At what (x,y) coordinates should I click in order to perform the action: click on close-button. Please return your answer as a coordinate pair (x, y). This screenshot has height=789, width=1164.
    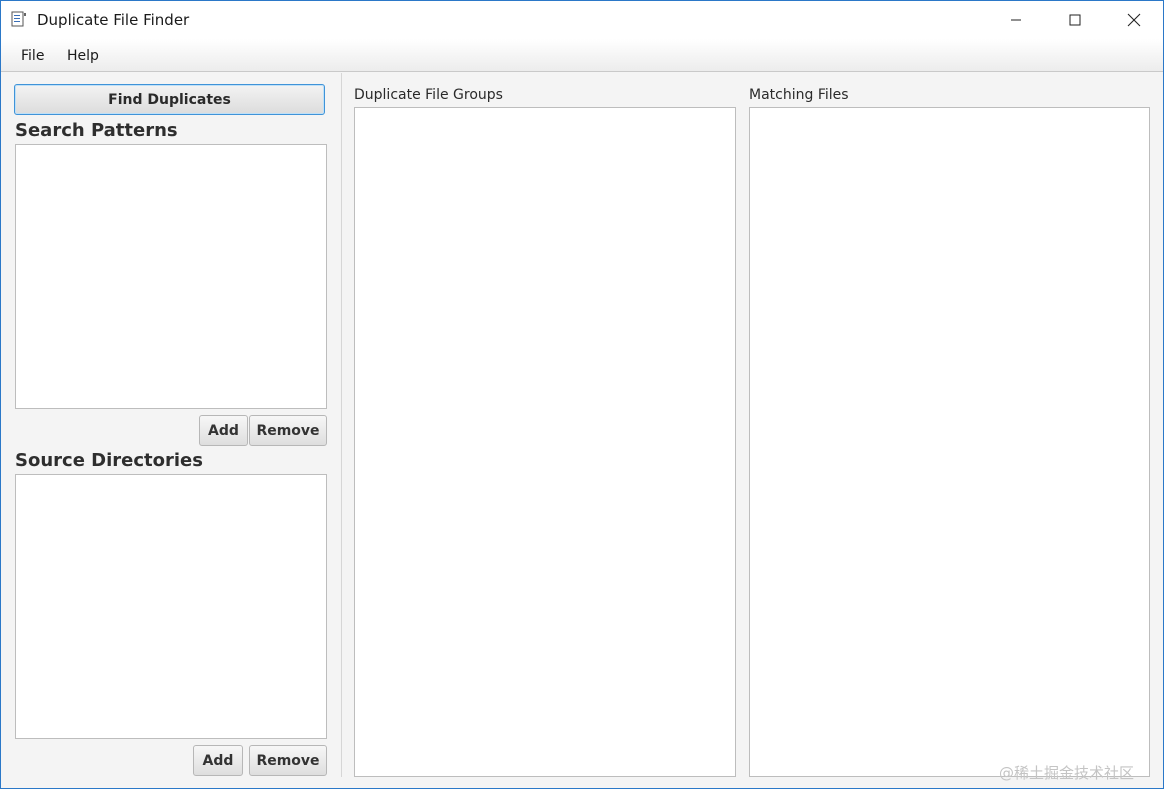
    Looking at the image, I should click on (1134, 20).